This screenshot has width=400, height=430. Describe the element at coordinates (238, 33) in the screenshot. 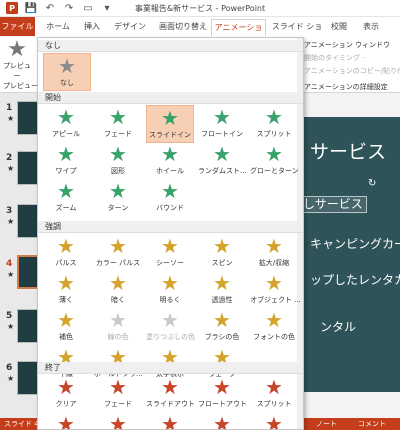

I see `tab-animations: アニメーション` at that location.